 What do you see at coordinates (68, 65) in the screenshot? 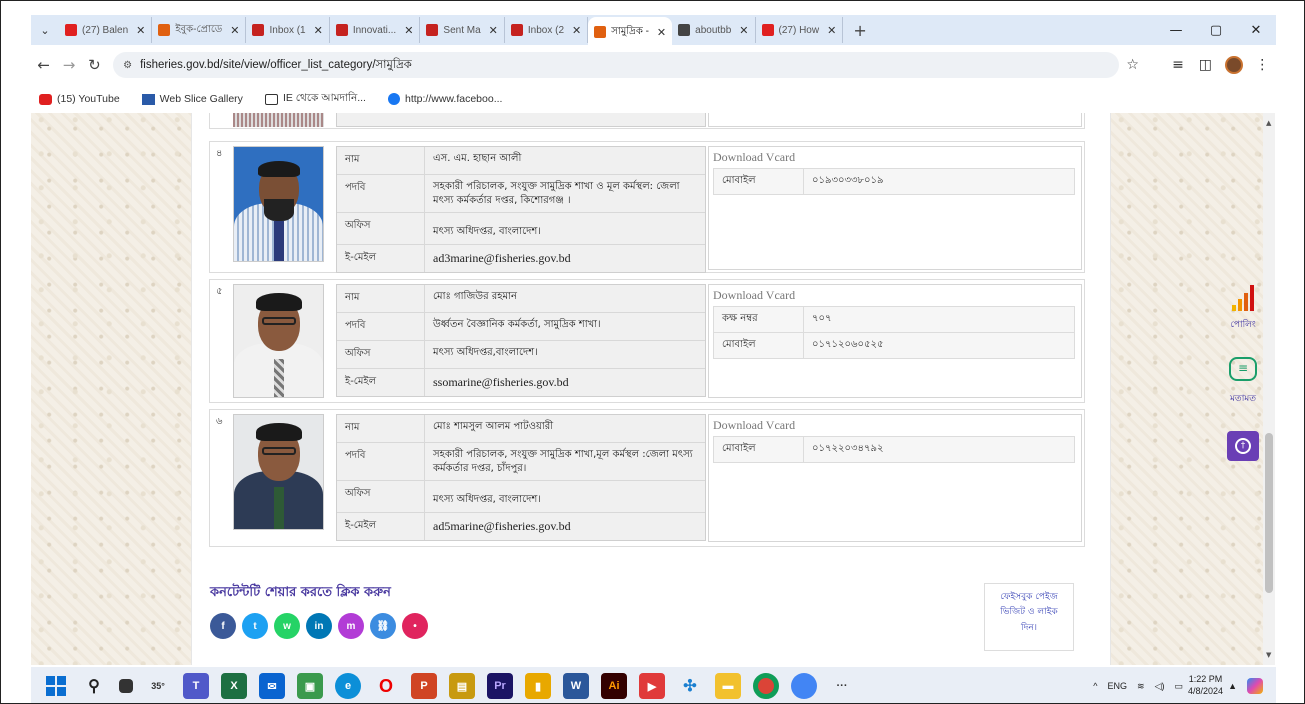
I see `forward-button: →` at bounding box center [68, 65].